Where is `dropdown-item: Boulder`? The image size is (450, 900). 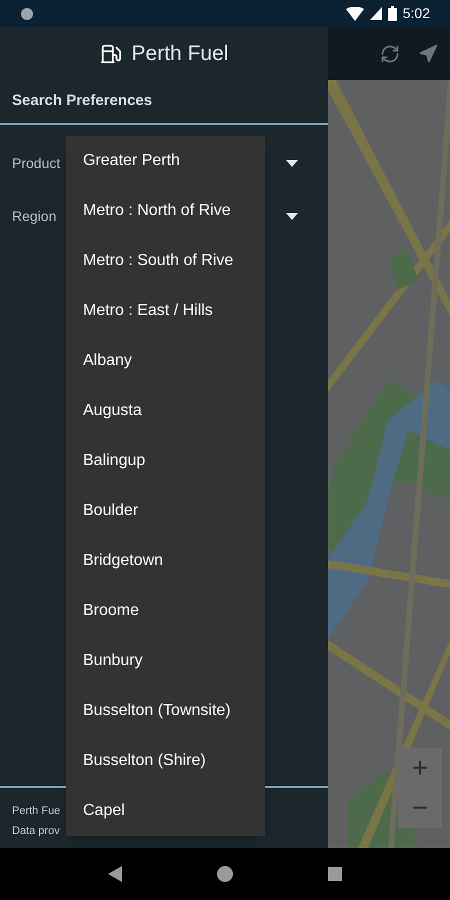
dropdown-item: Boulder is located at coordinates (165, 511).